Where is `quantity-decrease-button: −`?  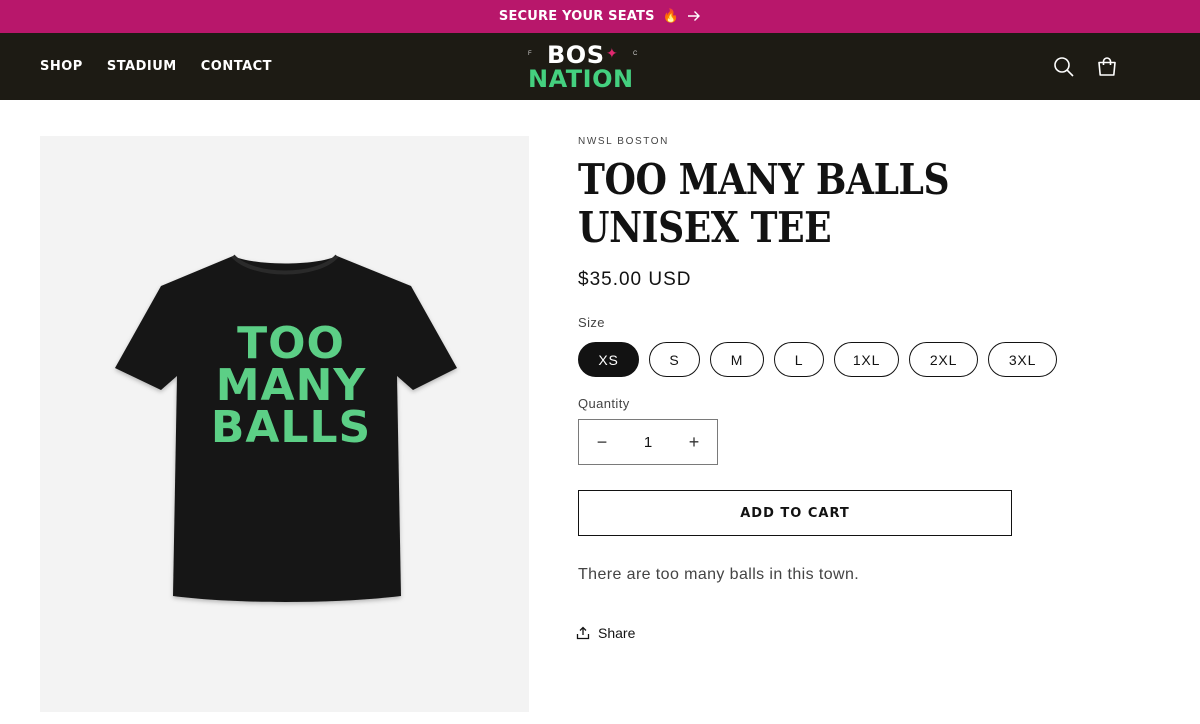 quantity-decrease-button: − is located at coordinates (602, 442).